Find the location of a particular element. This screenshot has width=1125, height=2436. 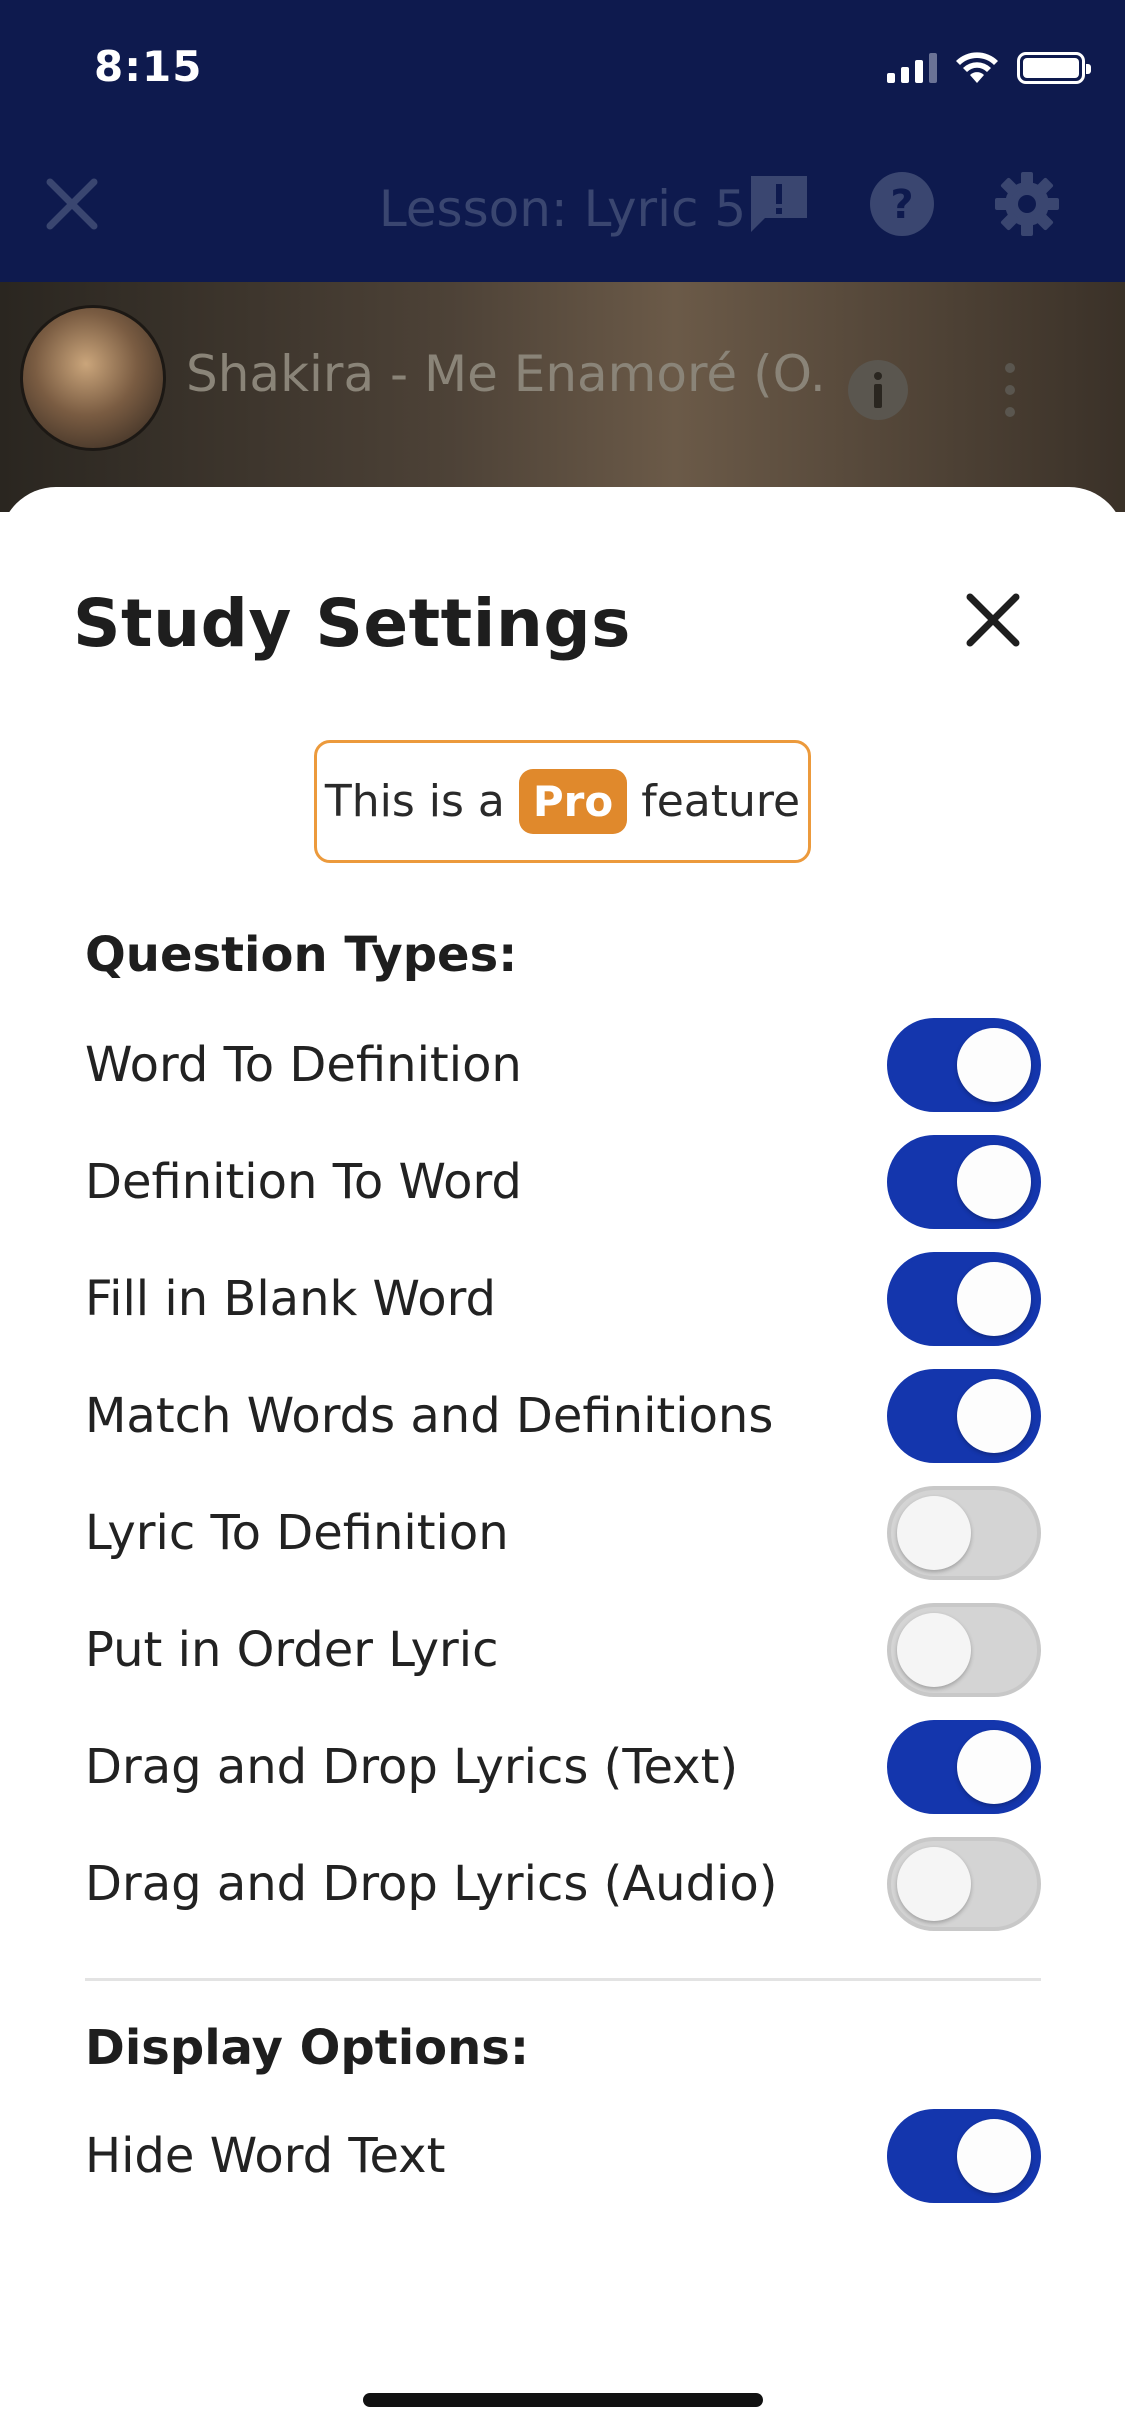

setting-row: Match Words and Definitions is located at coordinates (563, 1416).